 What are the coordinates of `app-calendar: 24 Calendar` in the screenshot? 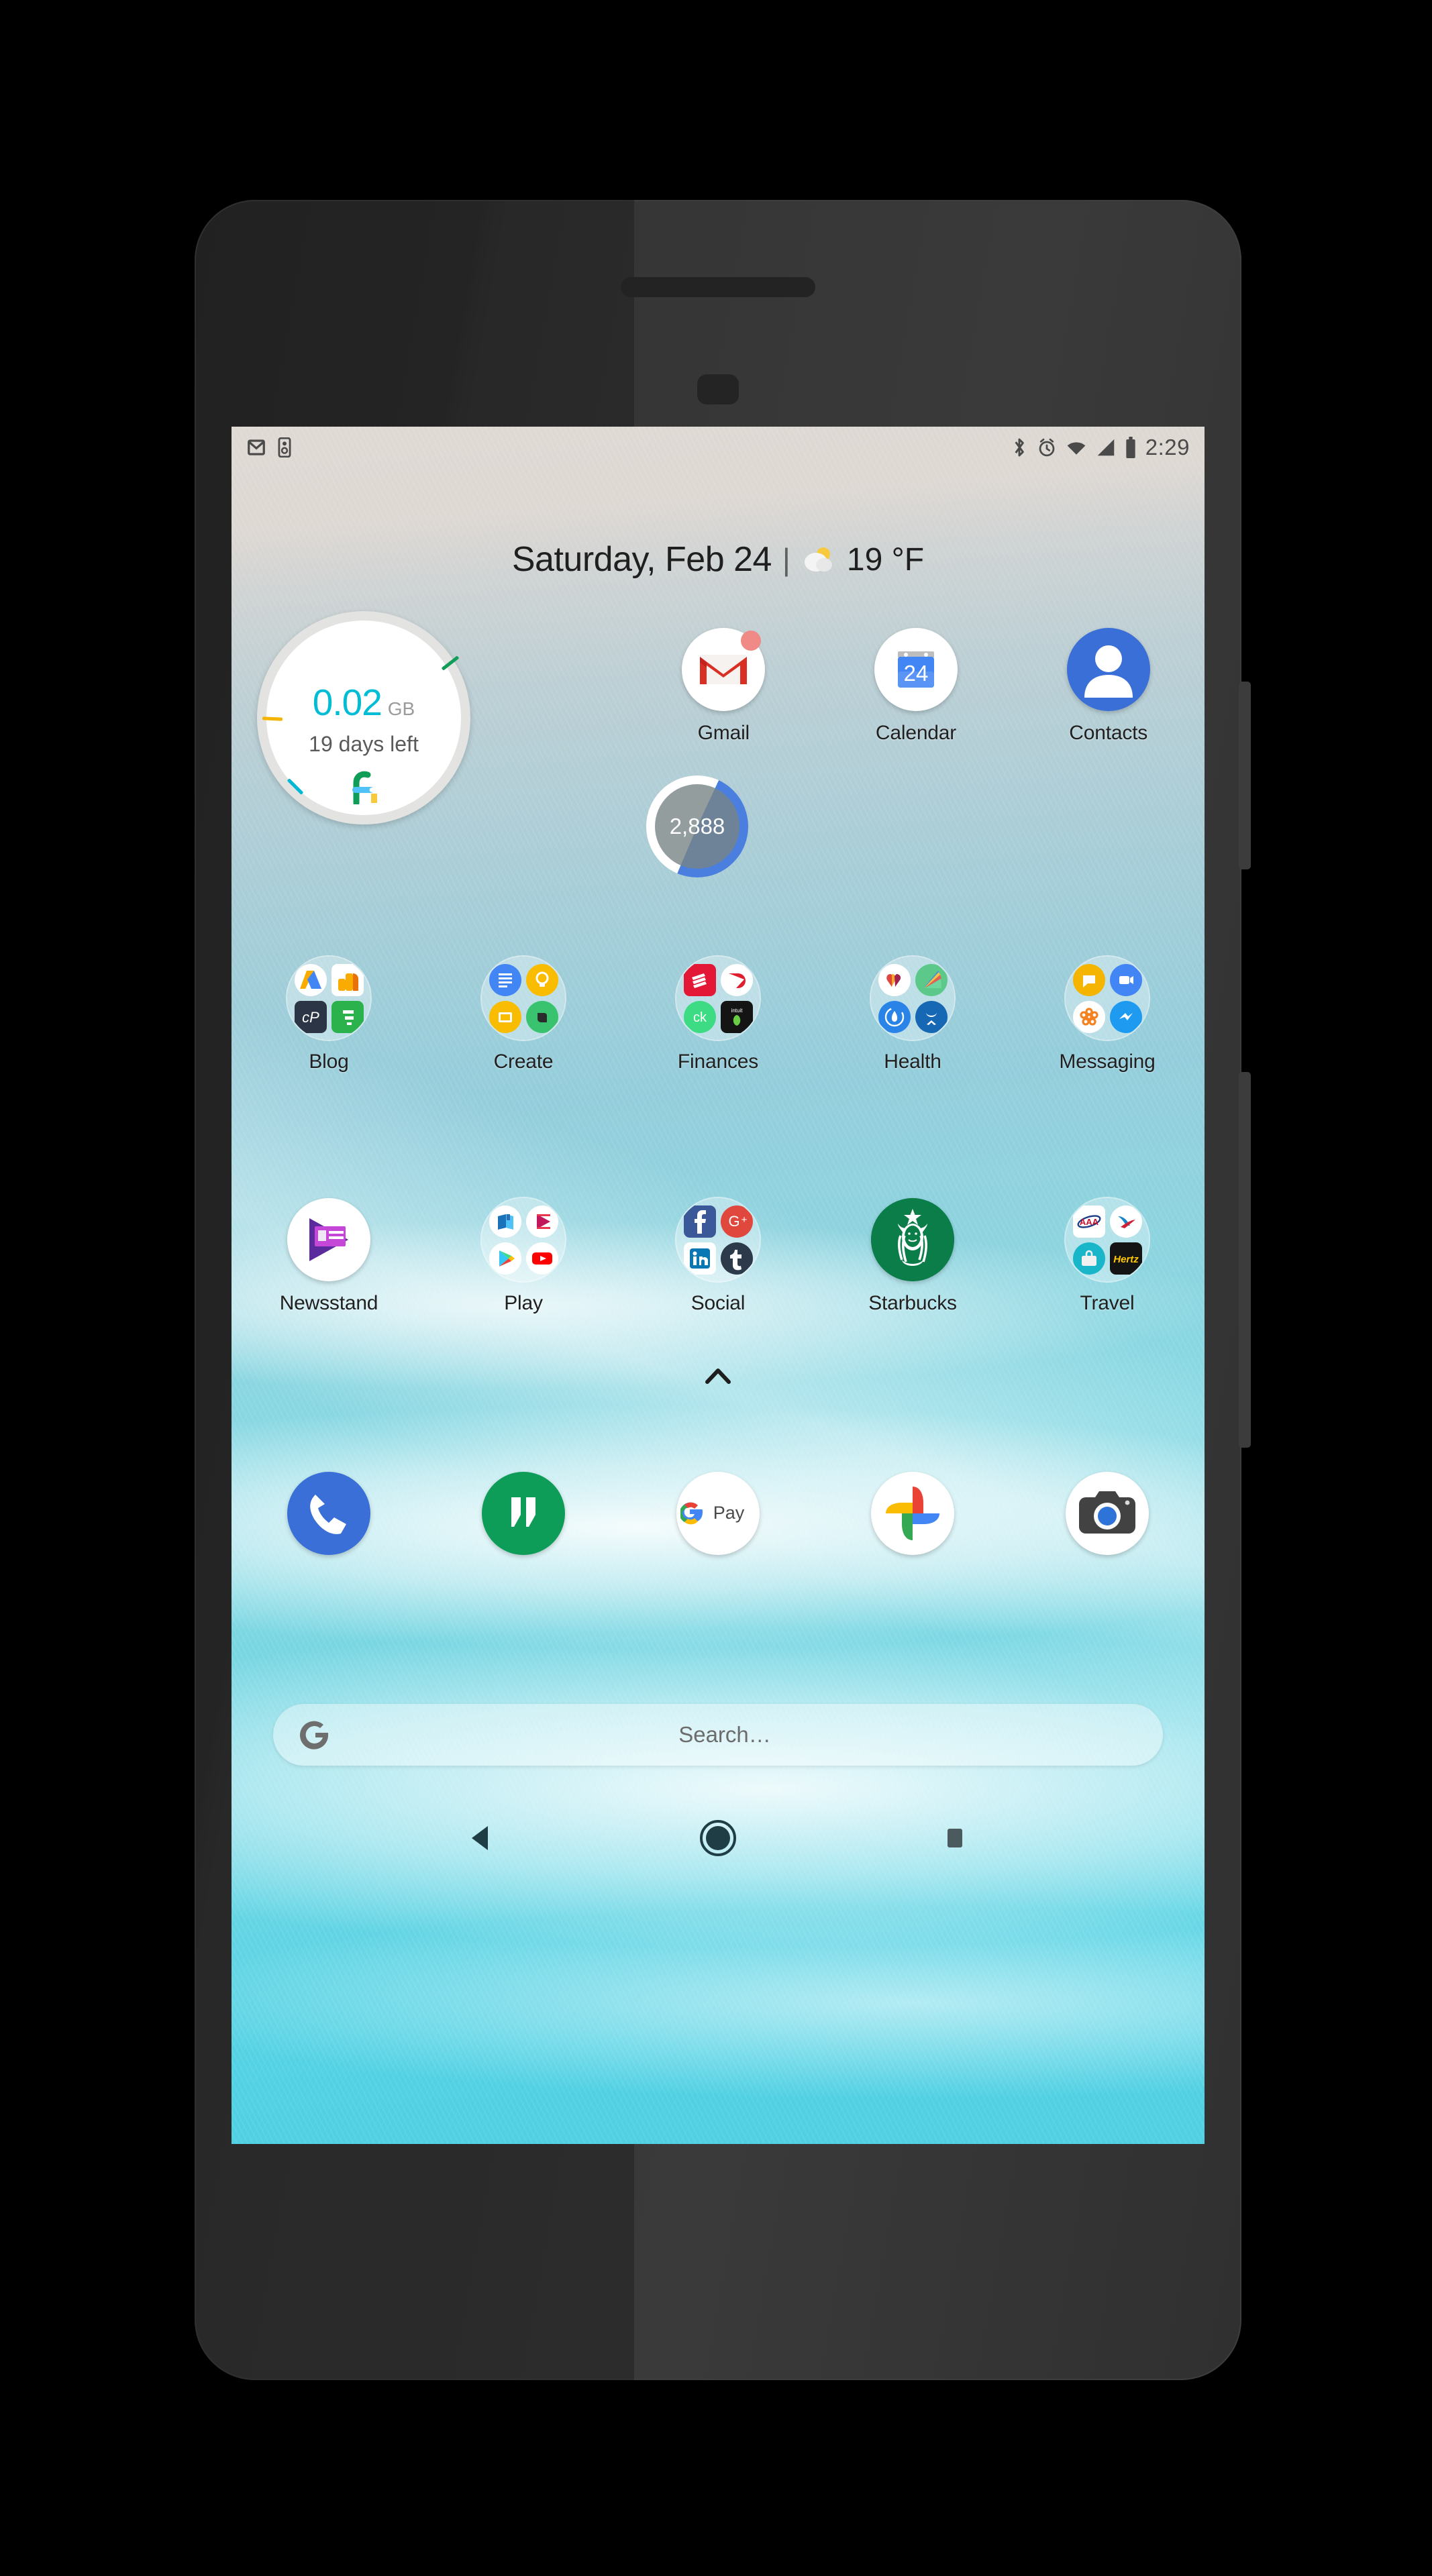 It's located at (916, 686).